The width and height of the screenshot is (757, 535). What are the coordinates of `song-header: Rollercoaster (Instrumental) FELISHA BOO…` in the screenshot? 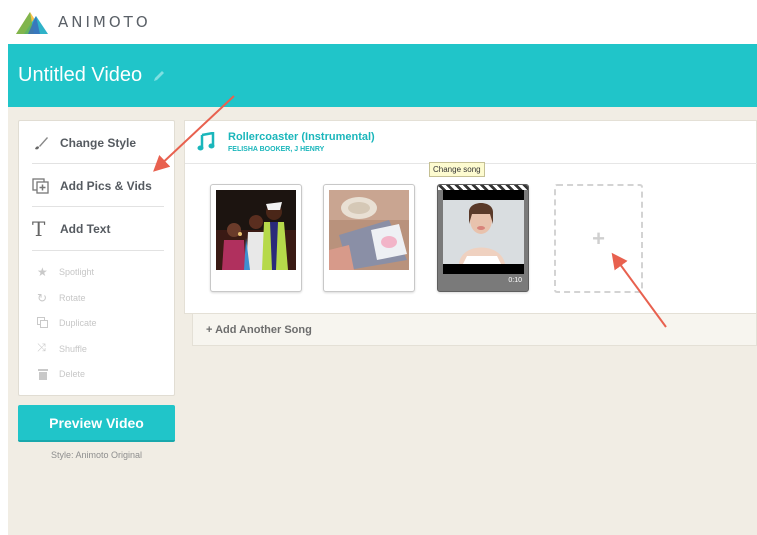 It's located at (471, 142).